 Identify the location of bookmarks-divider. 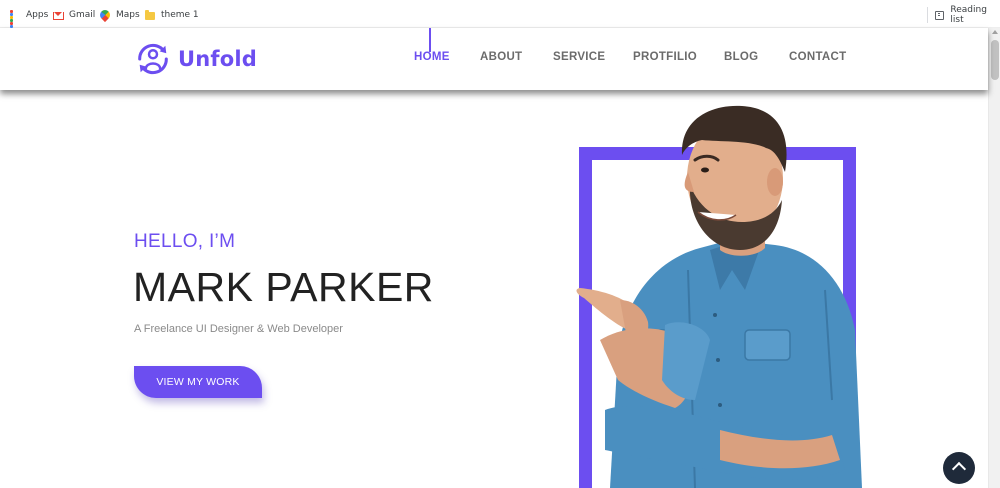
(927, 15).